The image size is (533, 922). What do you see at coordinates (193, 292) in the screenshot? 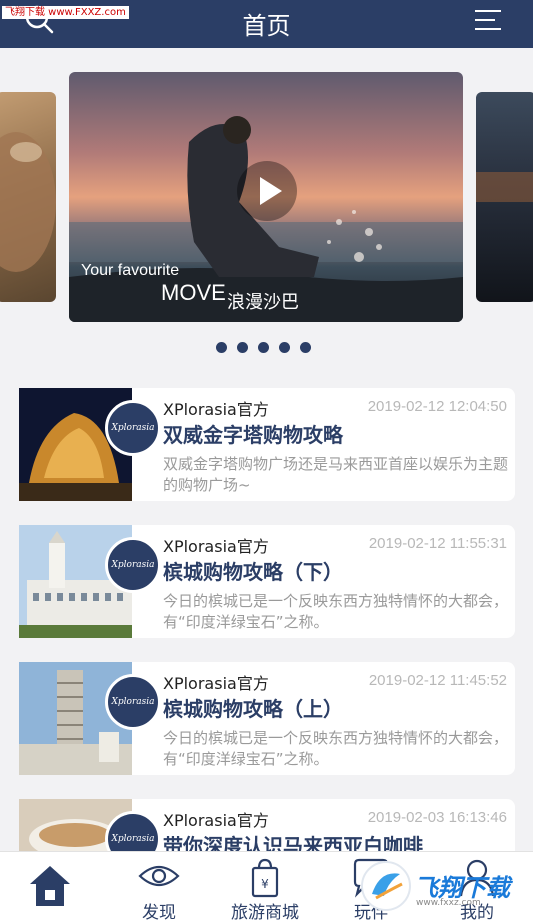
I see `slide-caption-move: MOVE` at bounding box center [193, 292].